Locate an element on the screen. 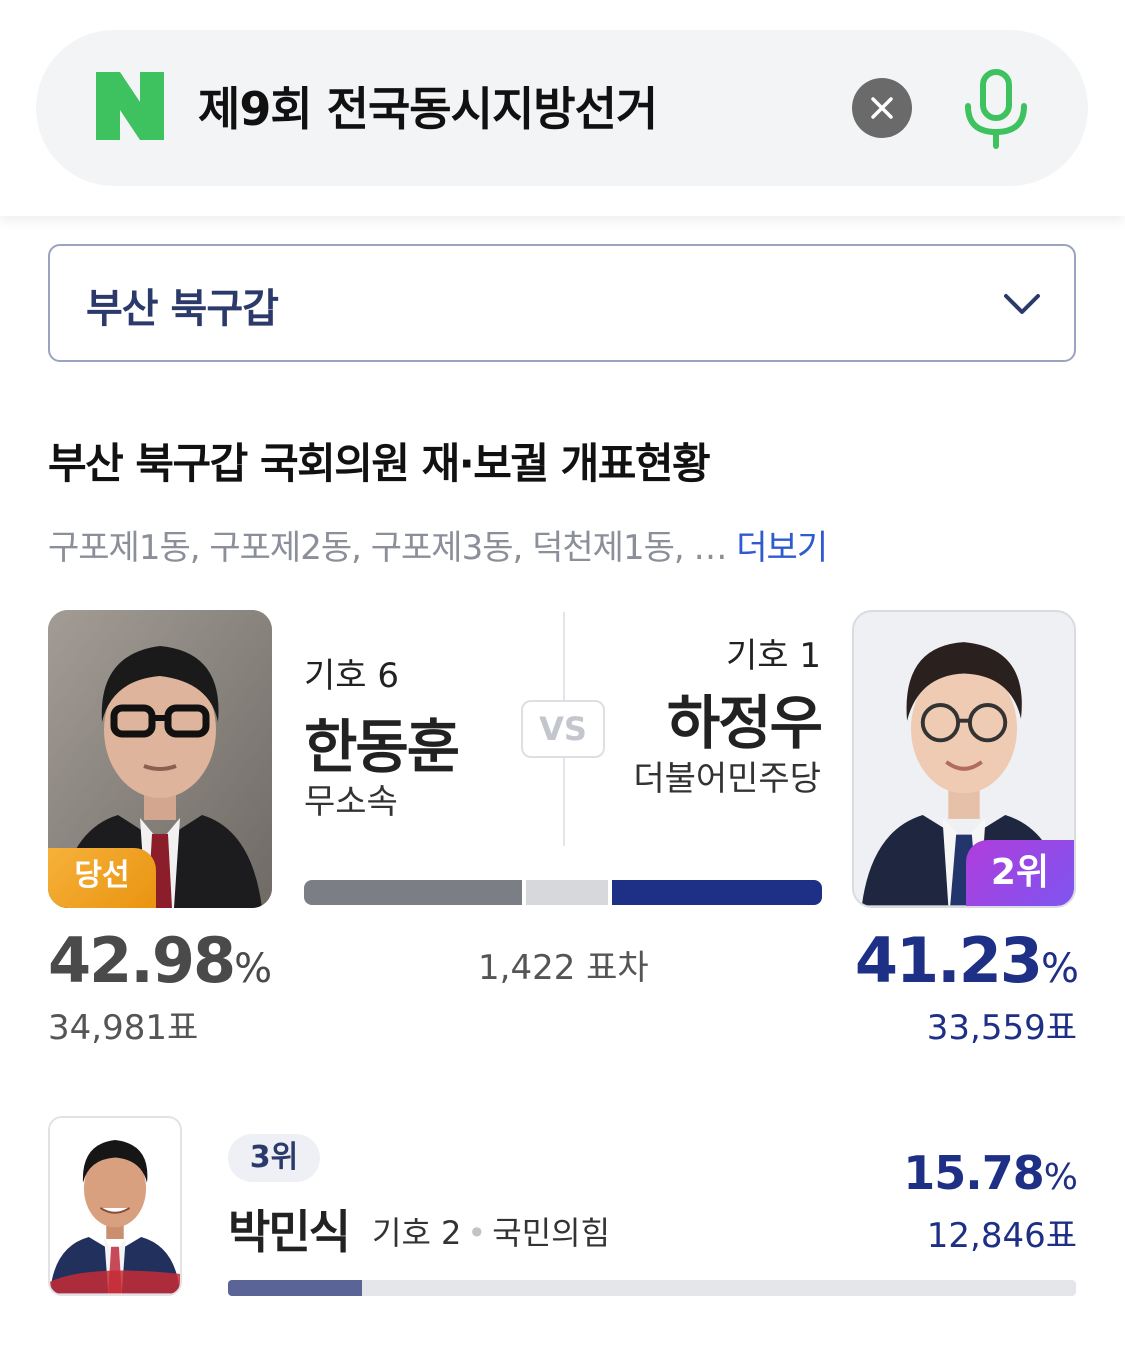 The height and width of the screenshot is (1365, 1125). vote-margin: 1,422 표차 is located at coordinates (563, 968).